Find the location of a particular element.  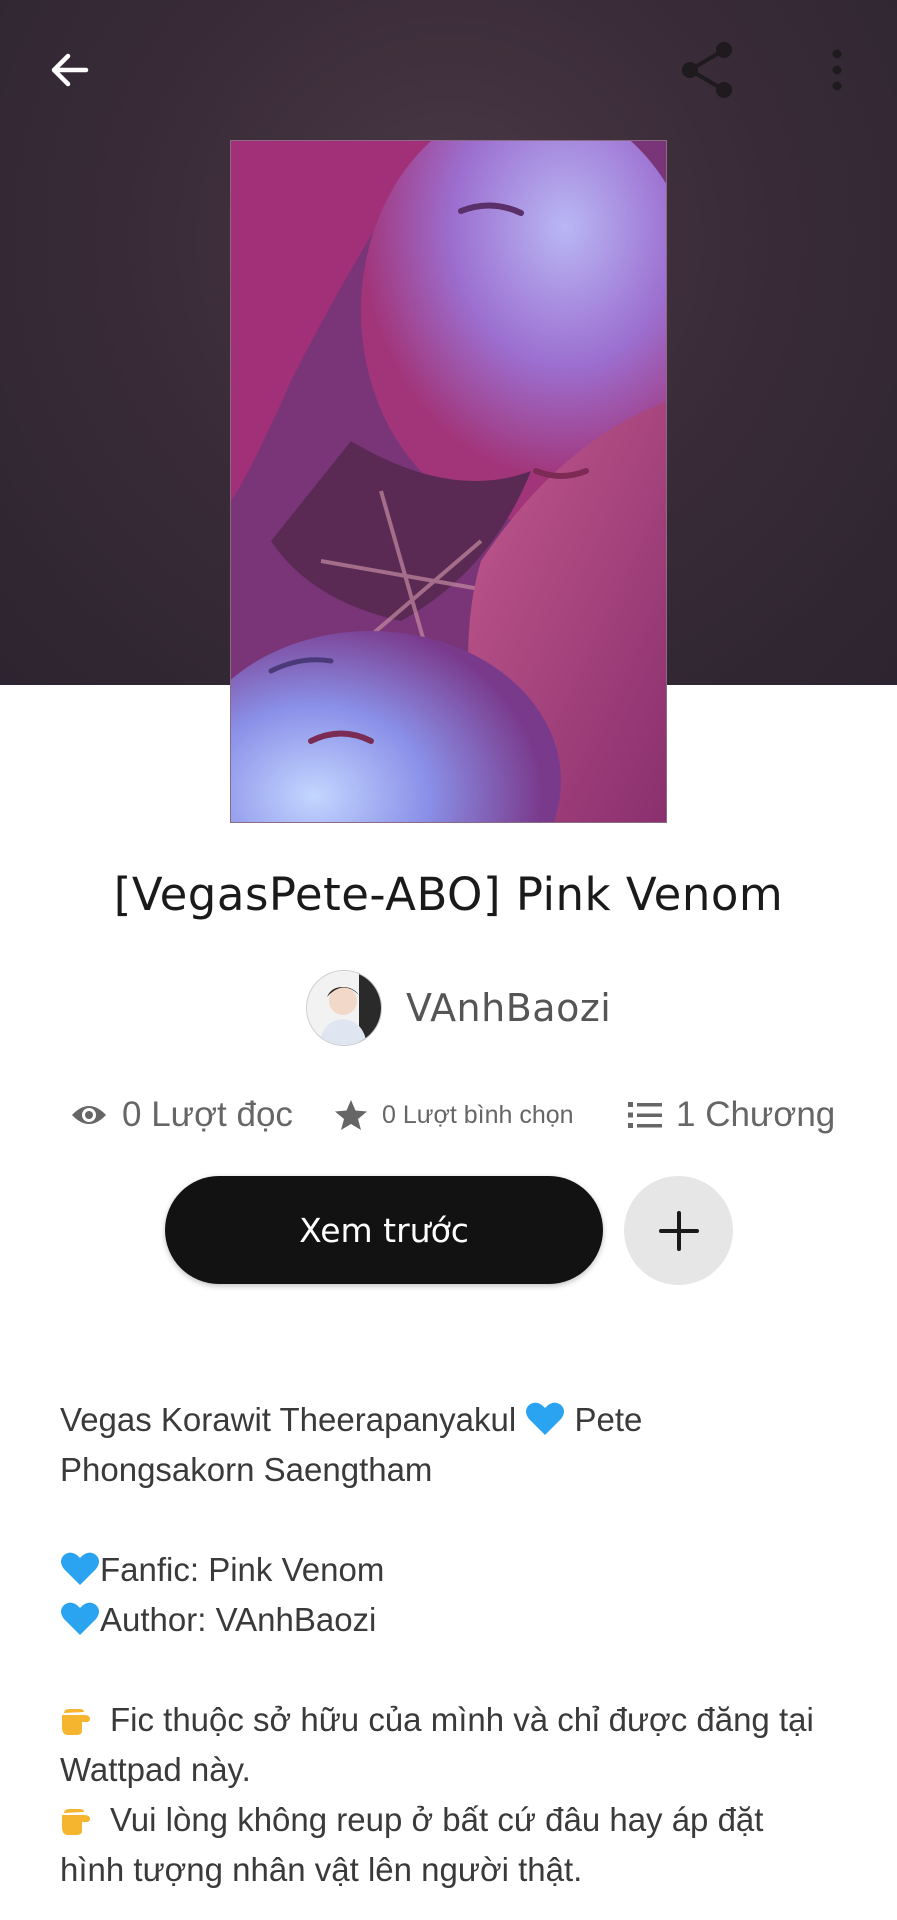

list-icon is located at coordinates (645, 1115).